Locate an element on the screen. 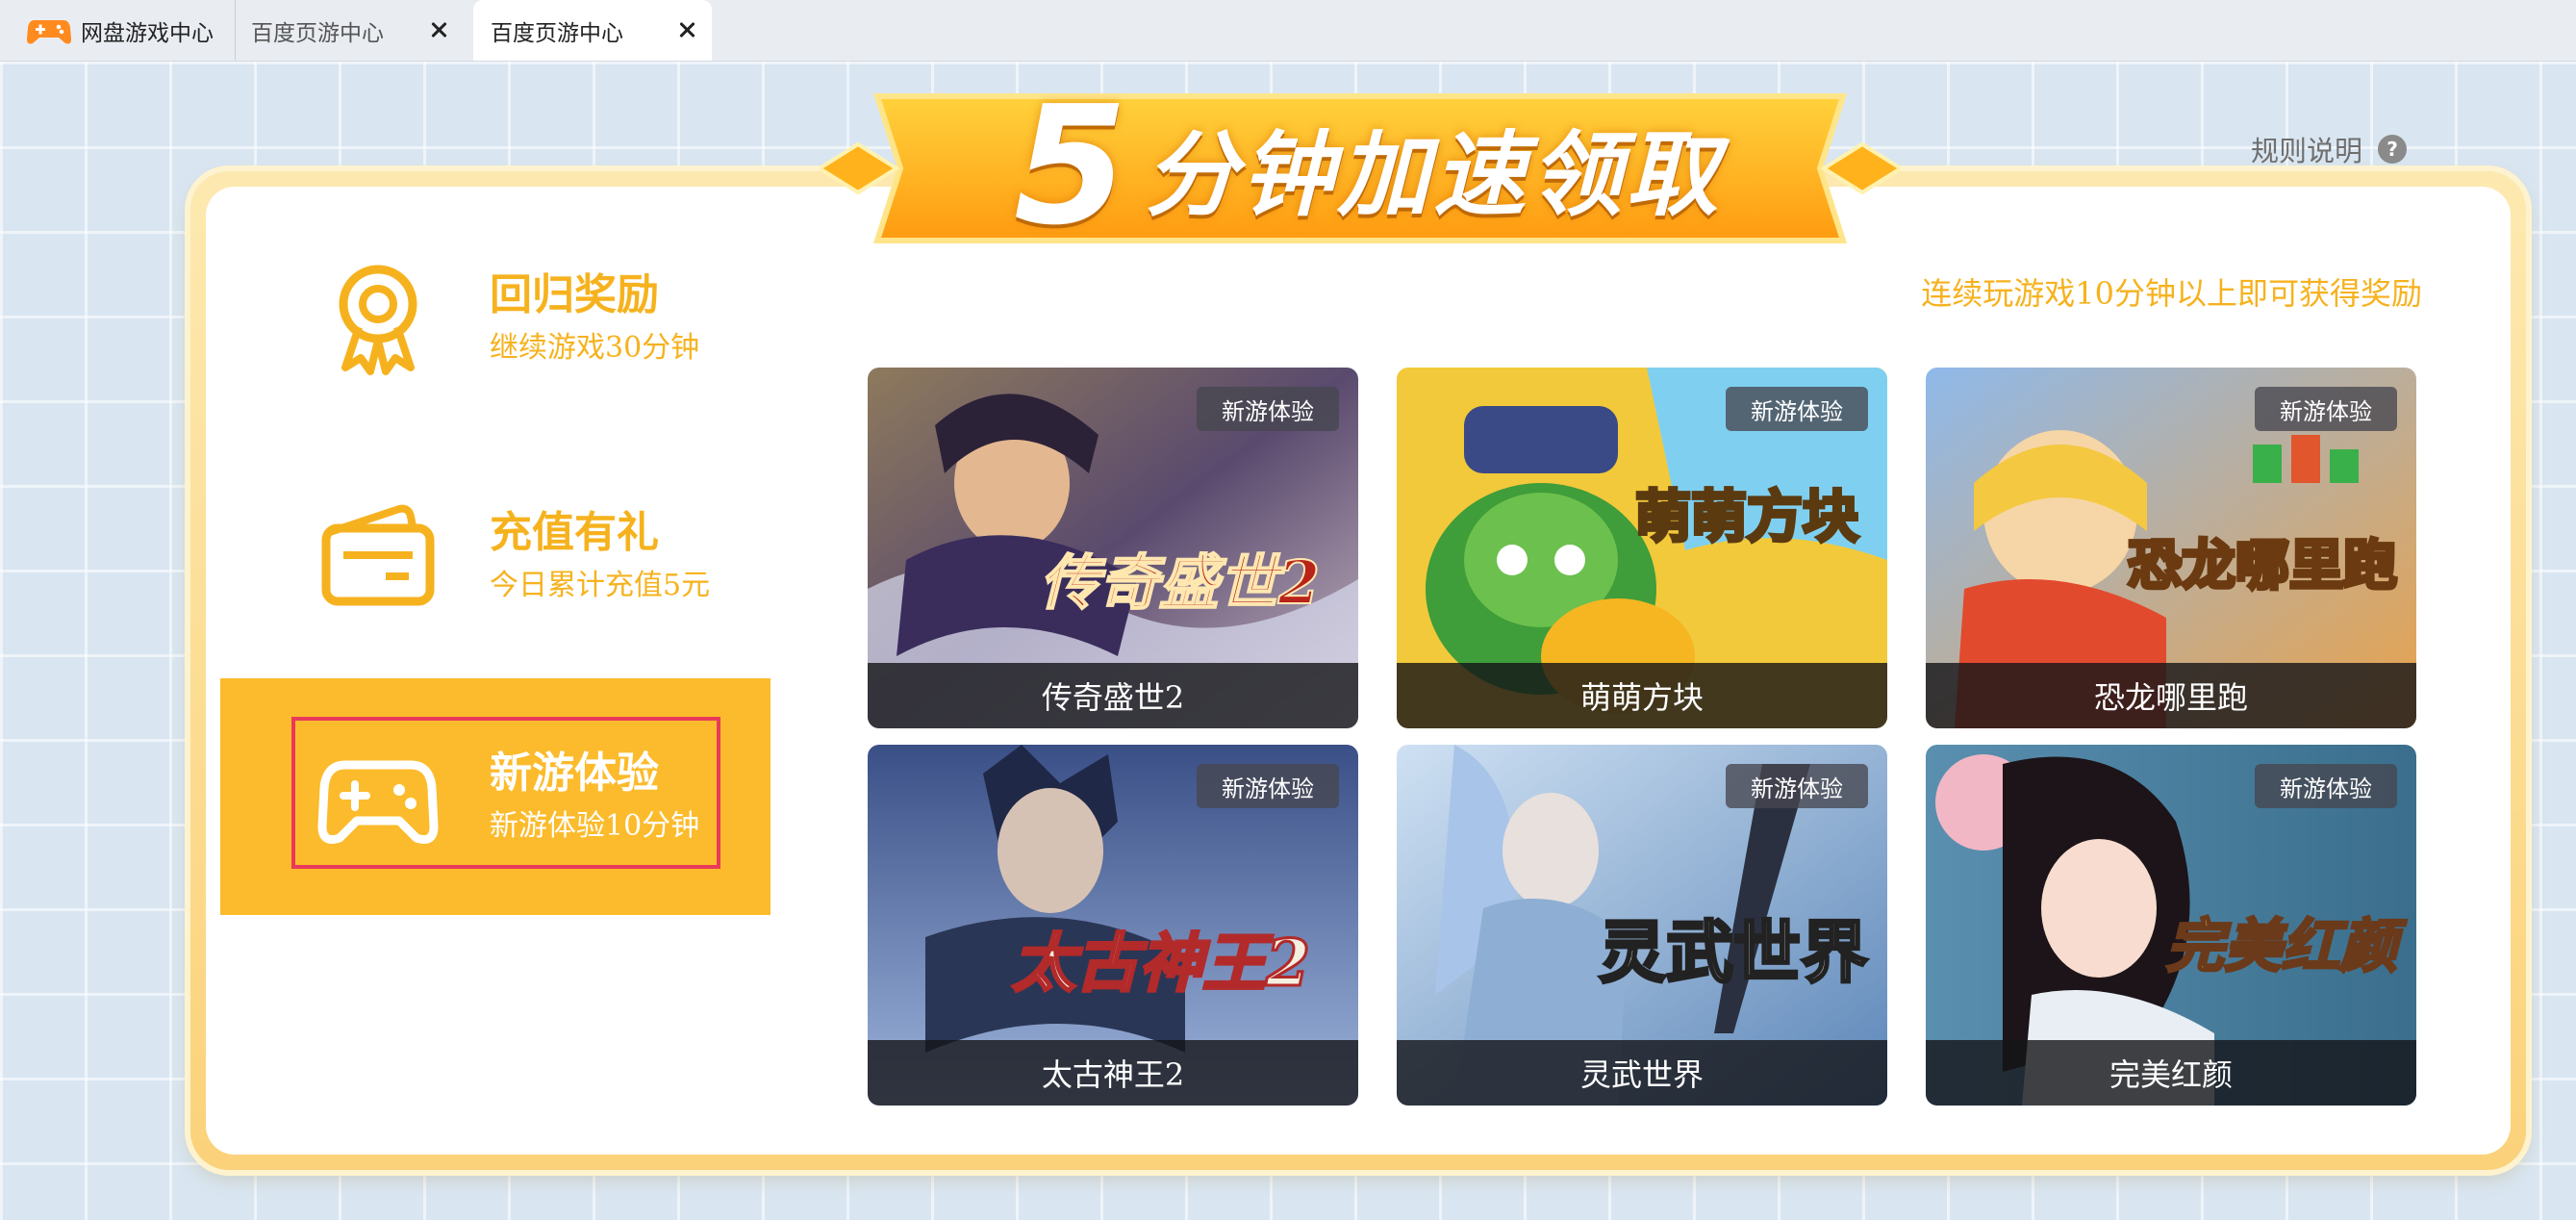 The image size is (2576, 1220). game-center-logo-icon is located at coordinates (49, 31).